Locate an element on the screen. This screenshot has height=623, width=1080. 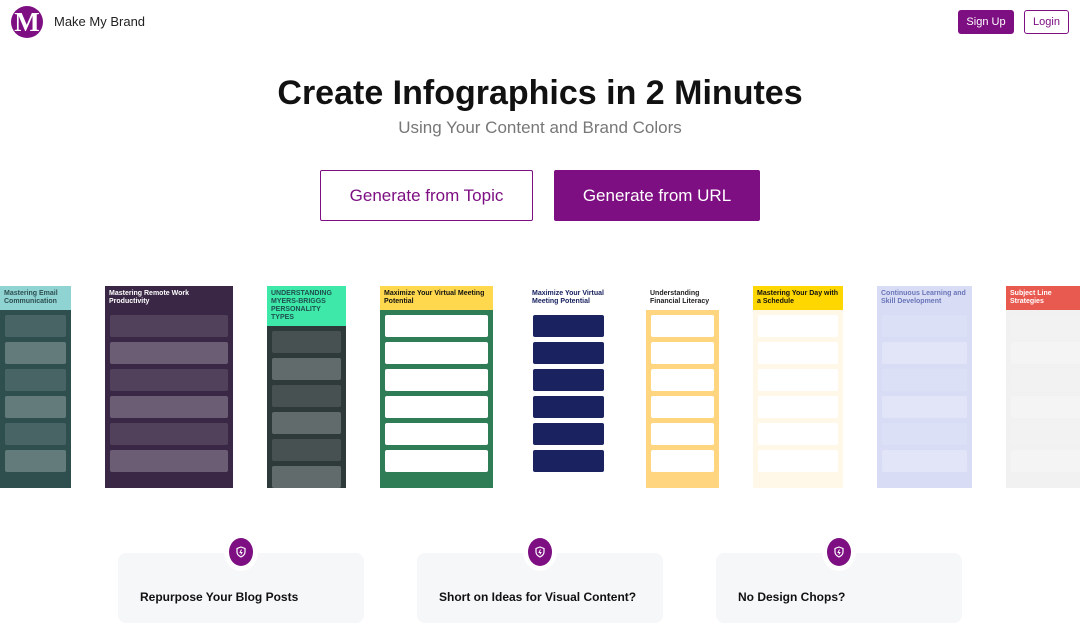
infographic-thumbnail: Mastering Remote Work Productivity is located at coordinates (169, 387).